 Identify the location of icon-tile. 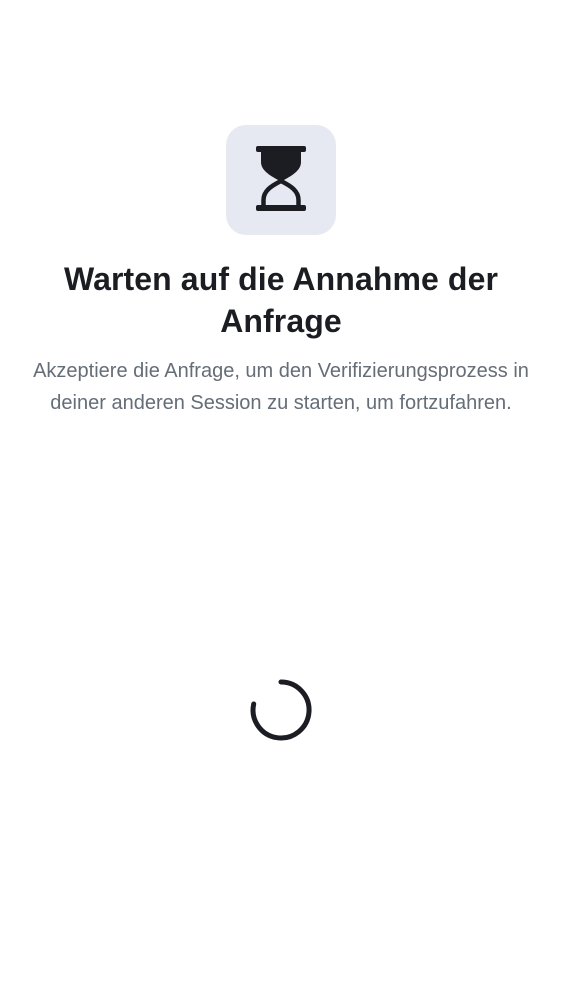
(281, 180).